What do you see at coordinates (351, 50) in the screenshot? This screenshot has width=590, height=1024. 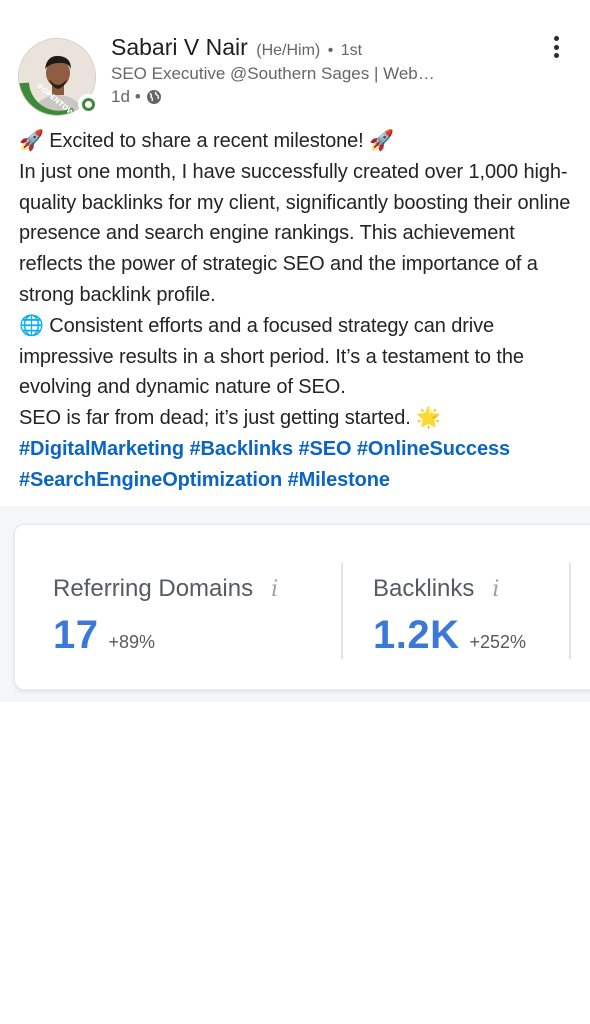 I see `connection-degree: 1st` at bounding box center [351, 50].